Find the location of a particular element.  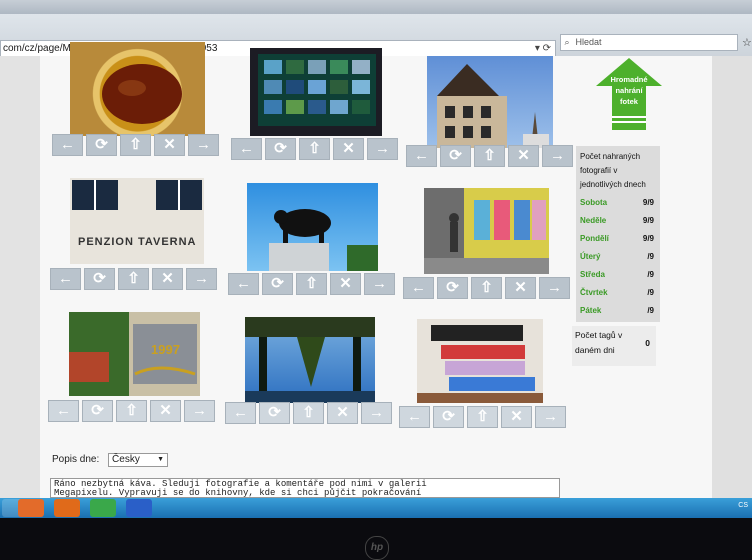

left-margin is located at coordinates (20, 277).